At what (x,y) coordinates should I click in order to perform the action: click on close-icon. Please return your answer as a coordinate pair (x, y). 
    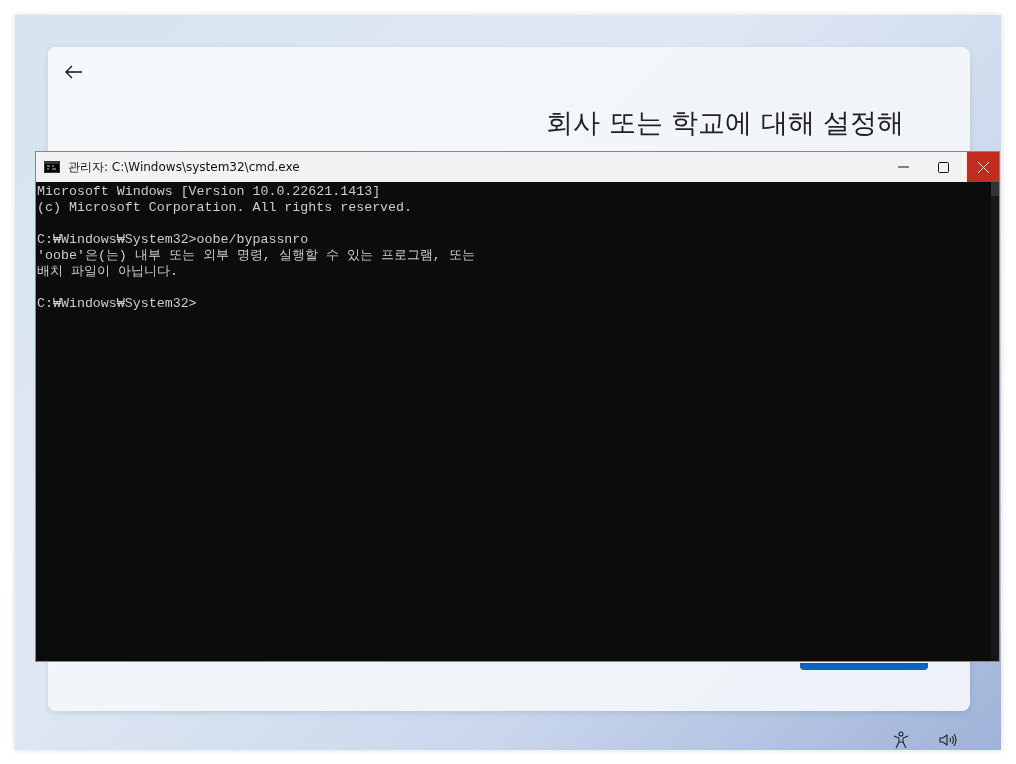
    Looking at the image, I should click on (983, 167).